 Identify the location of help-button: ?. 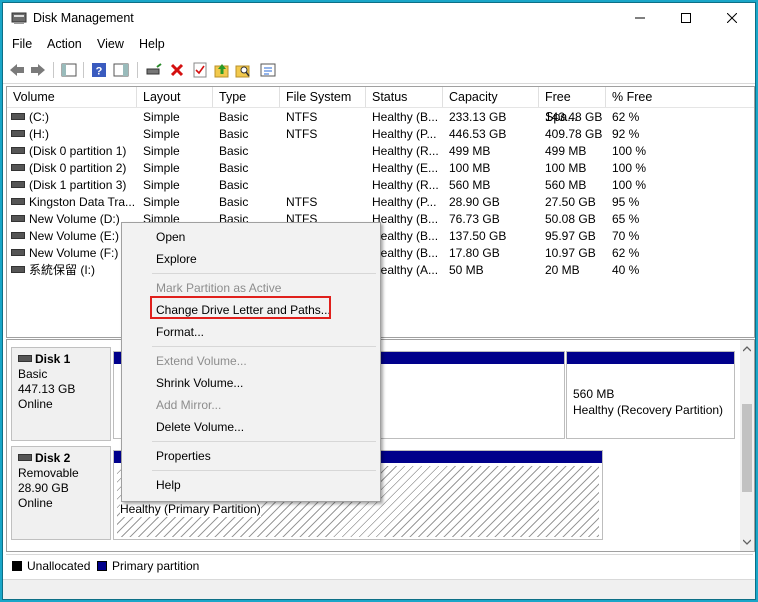
(99, 70).